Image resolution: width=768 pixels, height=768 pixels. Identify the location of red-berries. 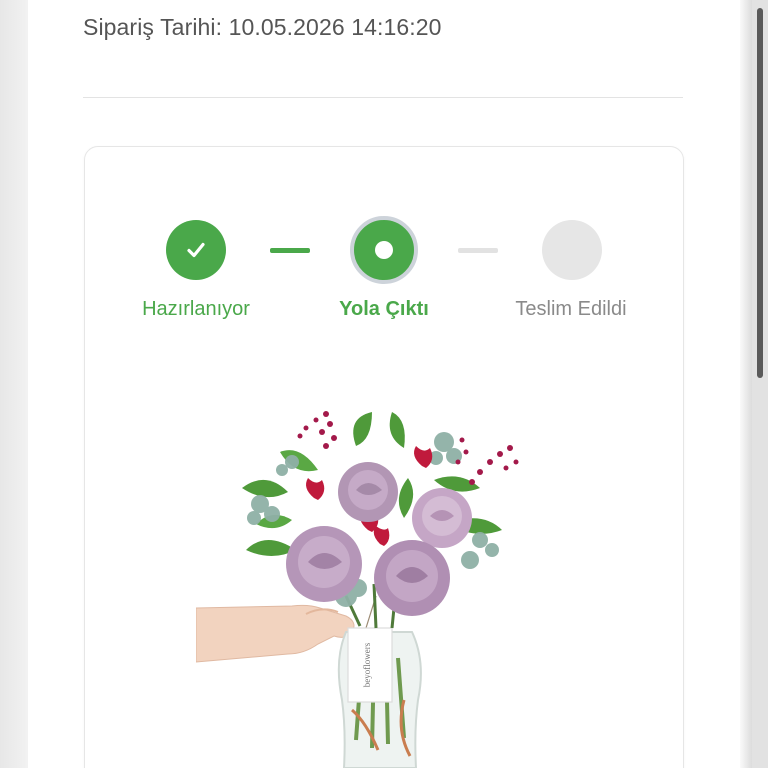
(408, 448).